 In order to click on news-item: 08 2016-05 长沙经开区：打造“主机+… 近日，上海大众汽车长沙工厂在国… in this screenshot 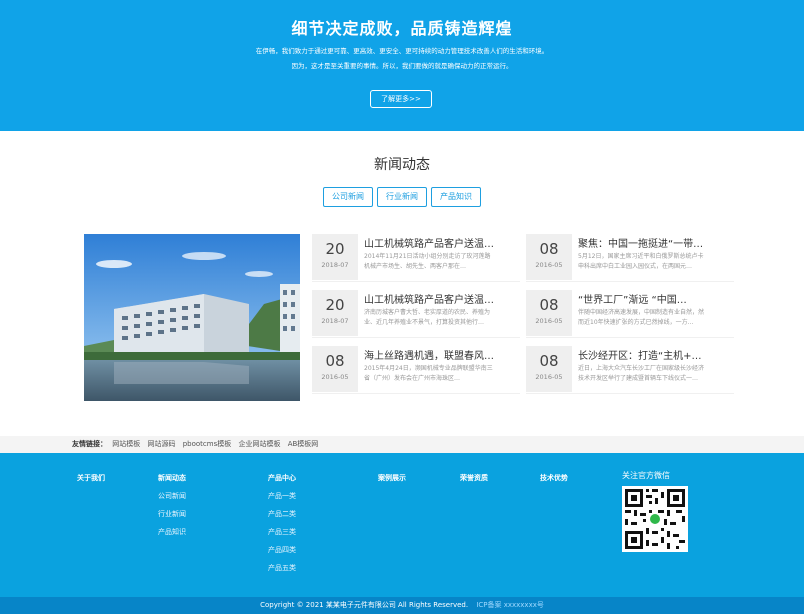, I will do `click(630, 370)`.